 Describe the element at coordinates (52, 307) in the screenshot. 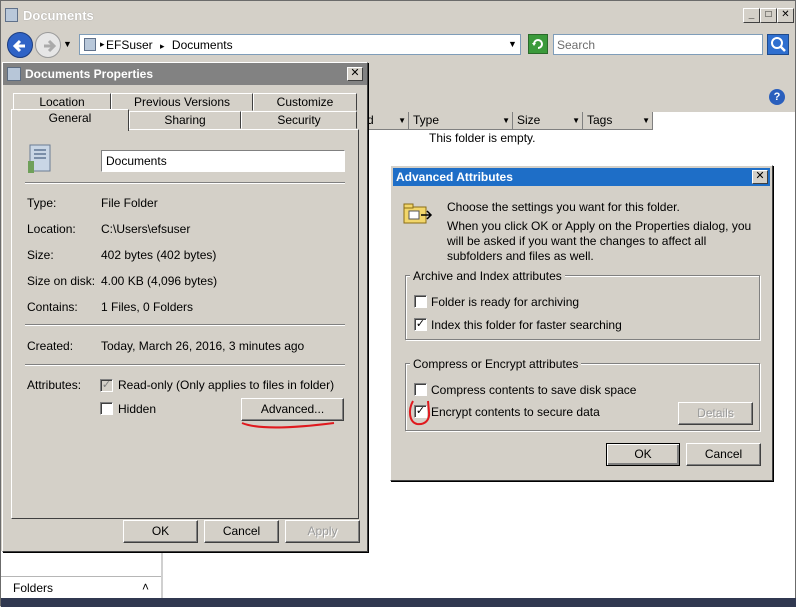

I see `contains-label: Contains:` at that location.